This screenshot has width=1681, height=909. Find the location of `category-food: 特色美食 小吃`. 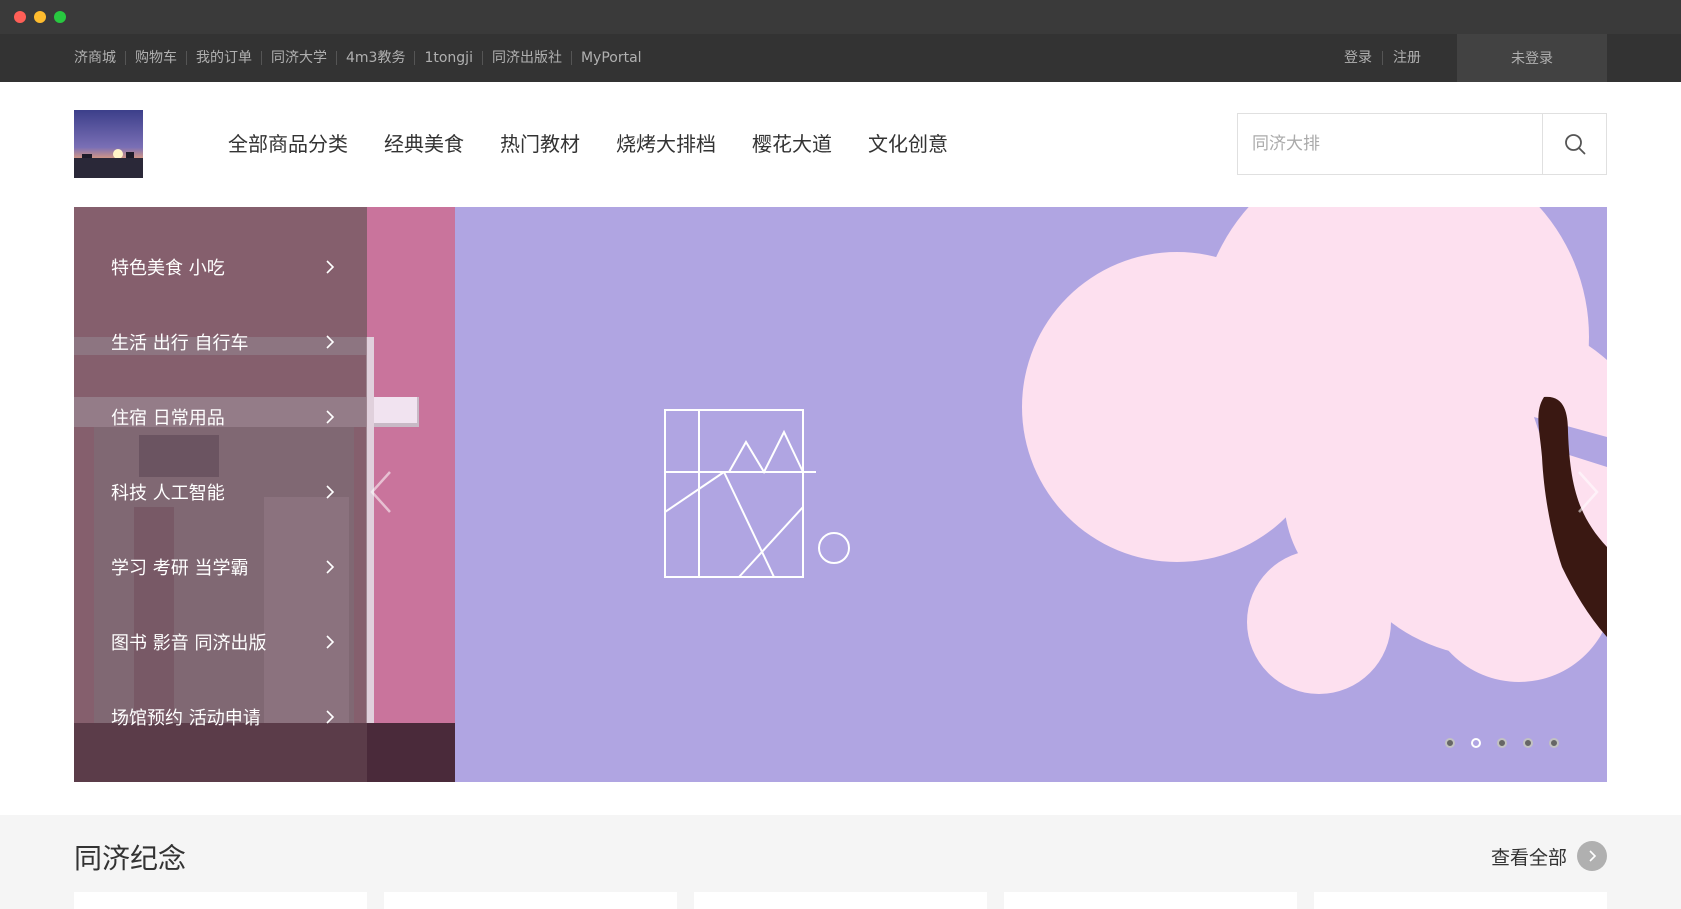

category-food: 特色美食 小吃 is located at coordinates (220, 266).